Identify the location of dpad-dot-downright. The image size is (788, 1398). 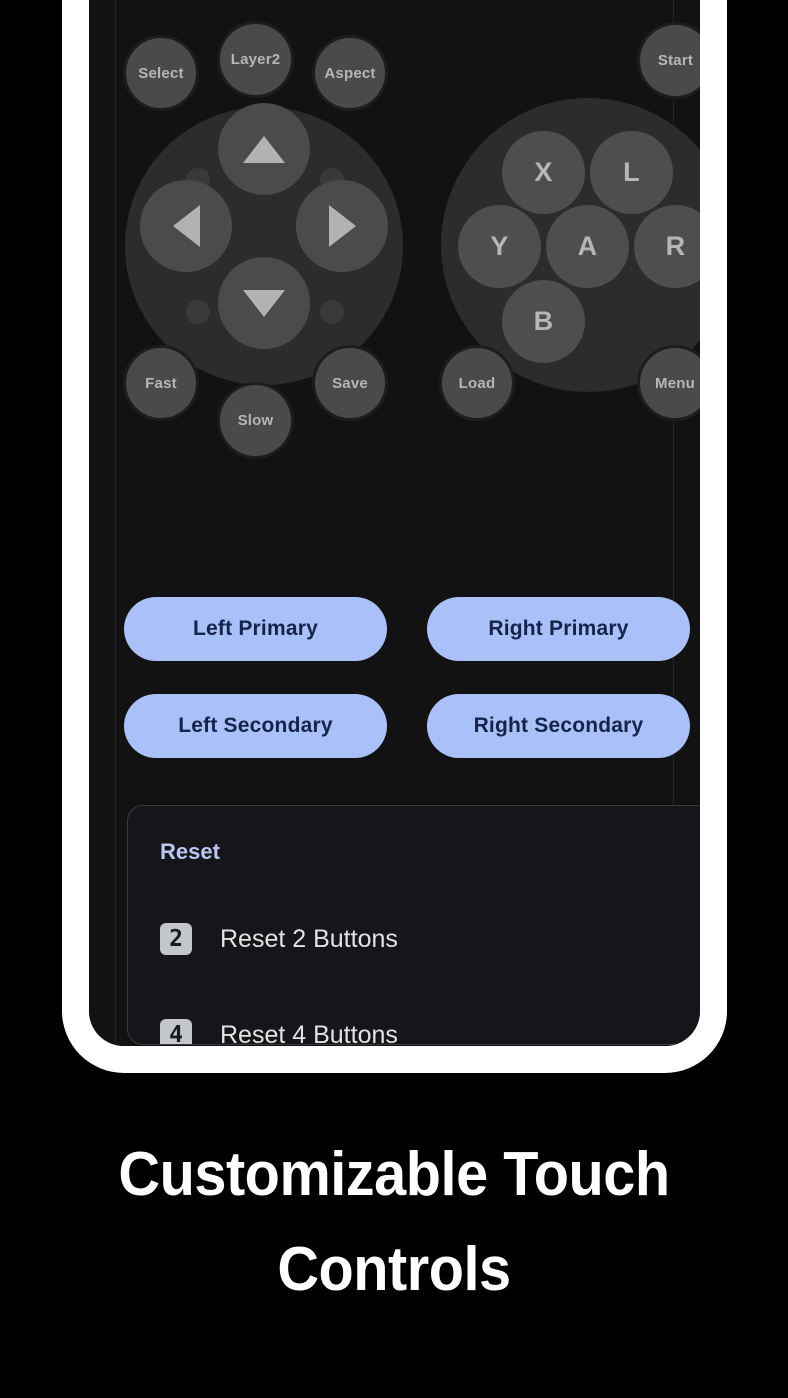
(332, 312).